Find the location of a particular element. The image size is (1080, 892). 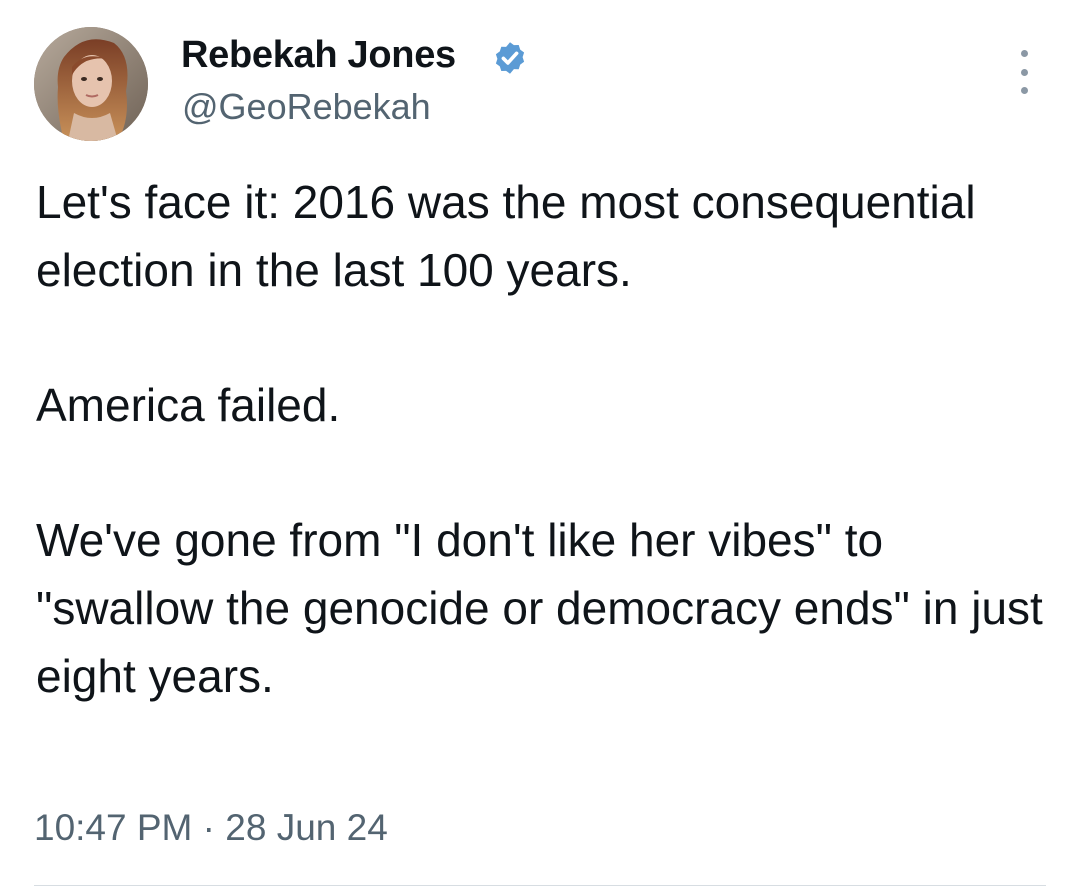

tweet-paragraph: America failed. is located at coordinates (188, 405).